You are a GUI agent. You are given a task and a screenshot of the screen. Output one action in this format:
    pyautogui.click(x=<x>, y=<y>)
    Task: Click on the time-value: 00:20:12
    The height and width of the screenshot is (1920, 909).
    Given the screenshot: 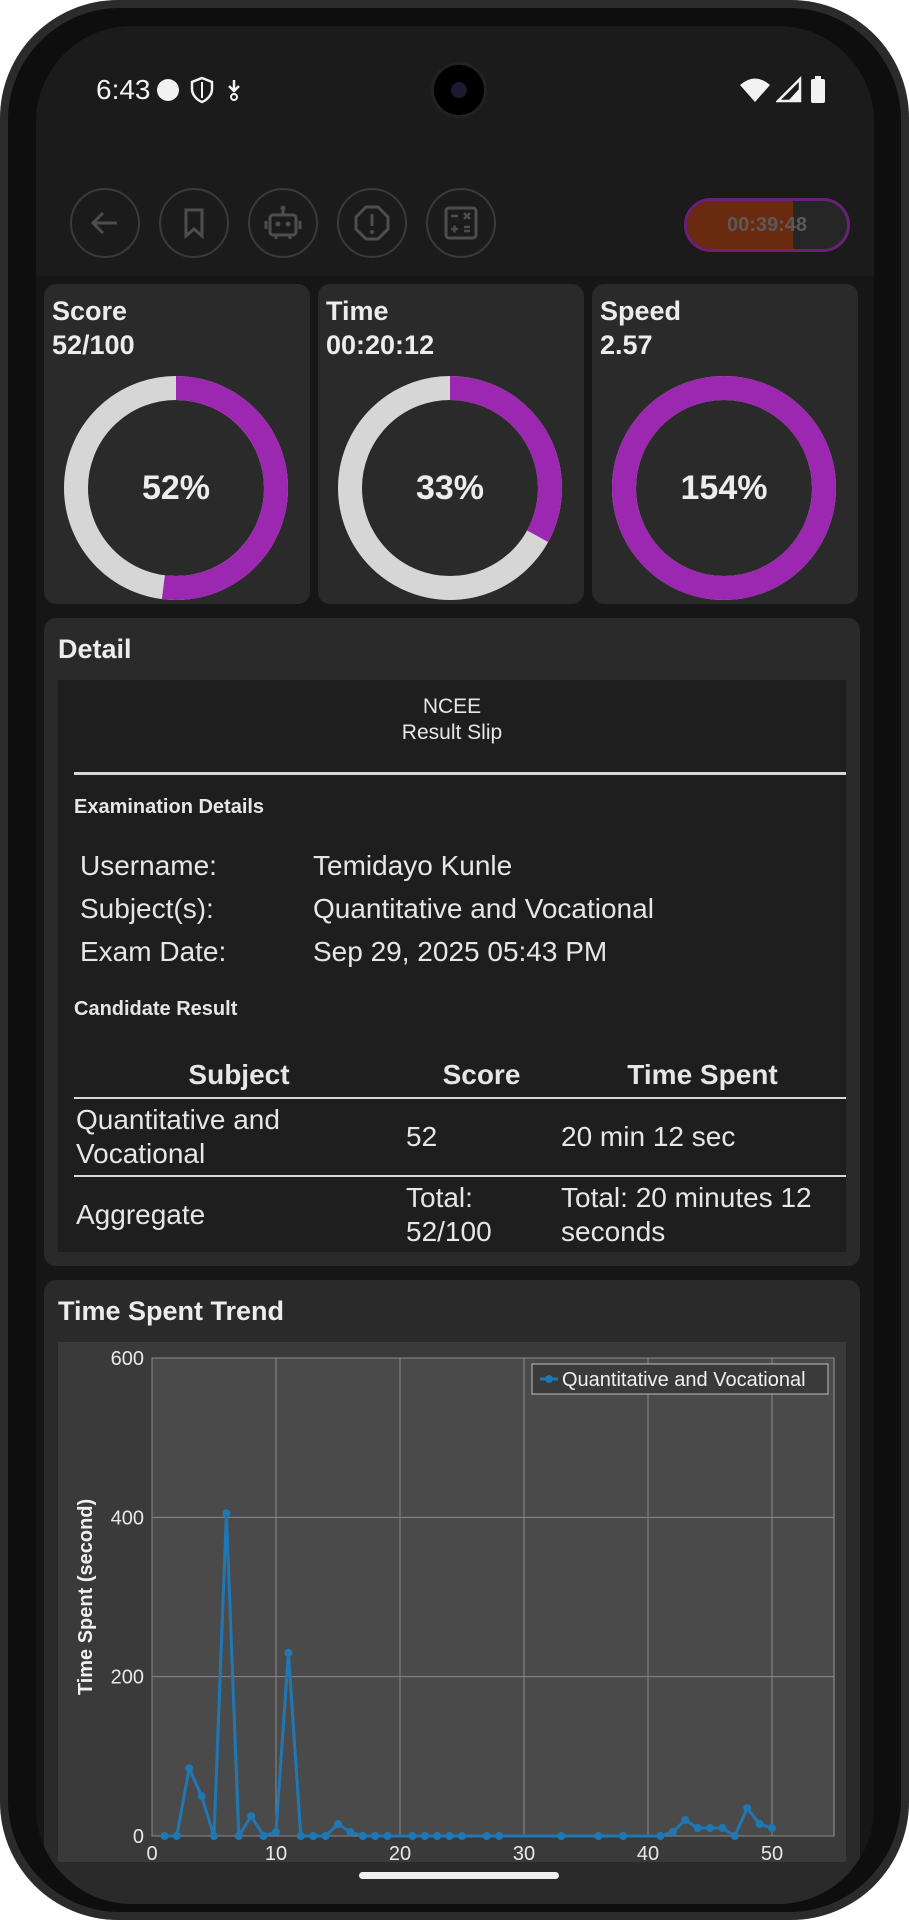 What is the action you would take?
    pyautogui.click(x=380, y=345)
    